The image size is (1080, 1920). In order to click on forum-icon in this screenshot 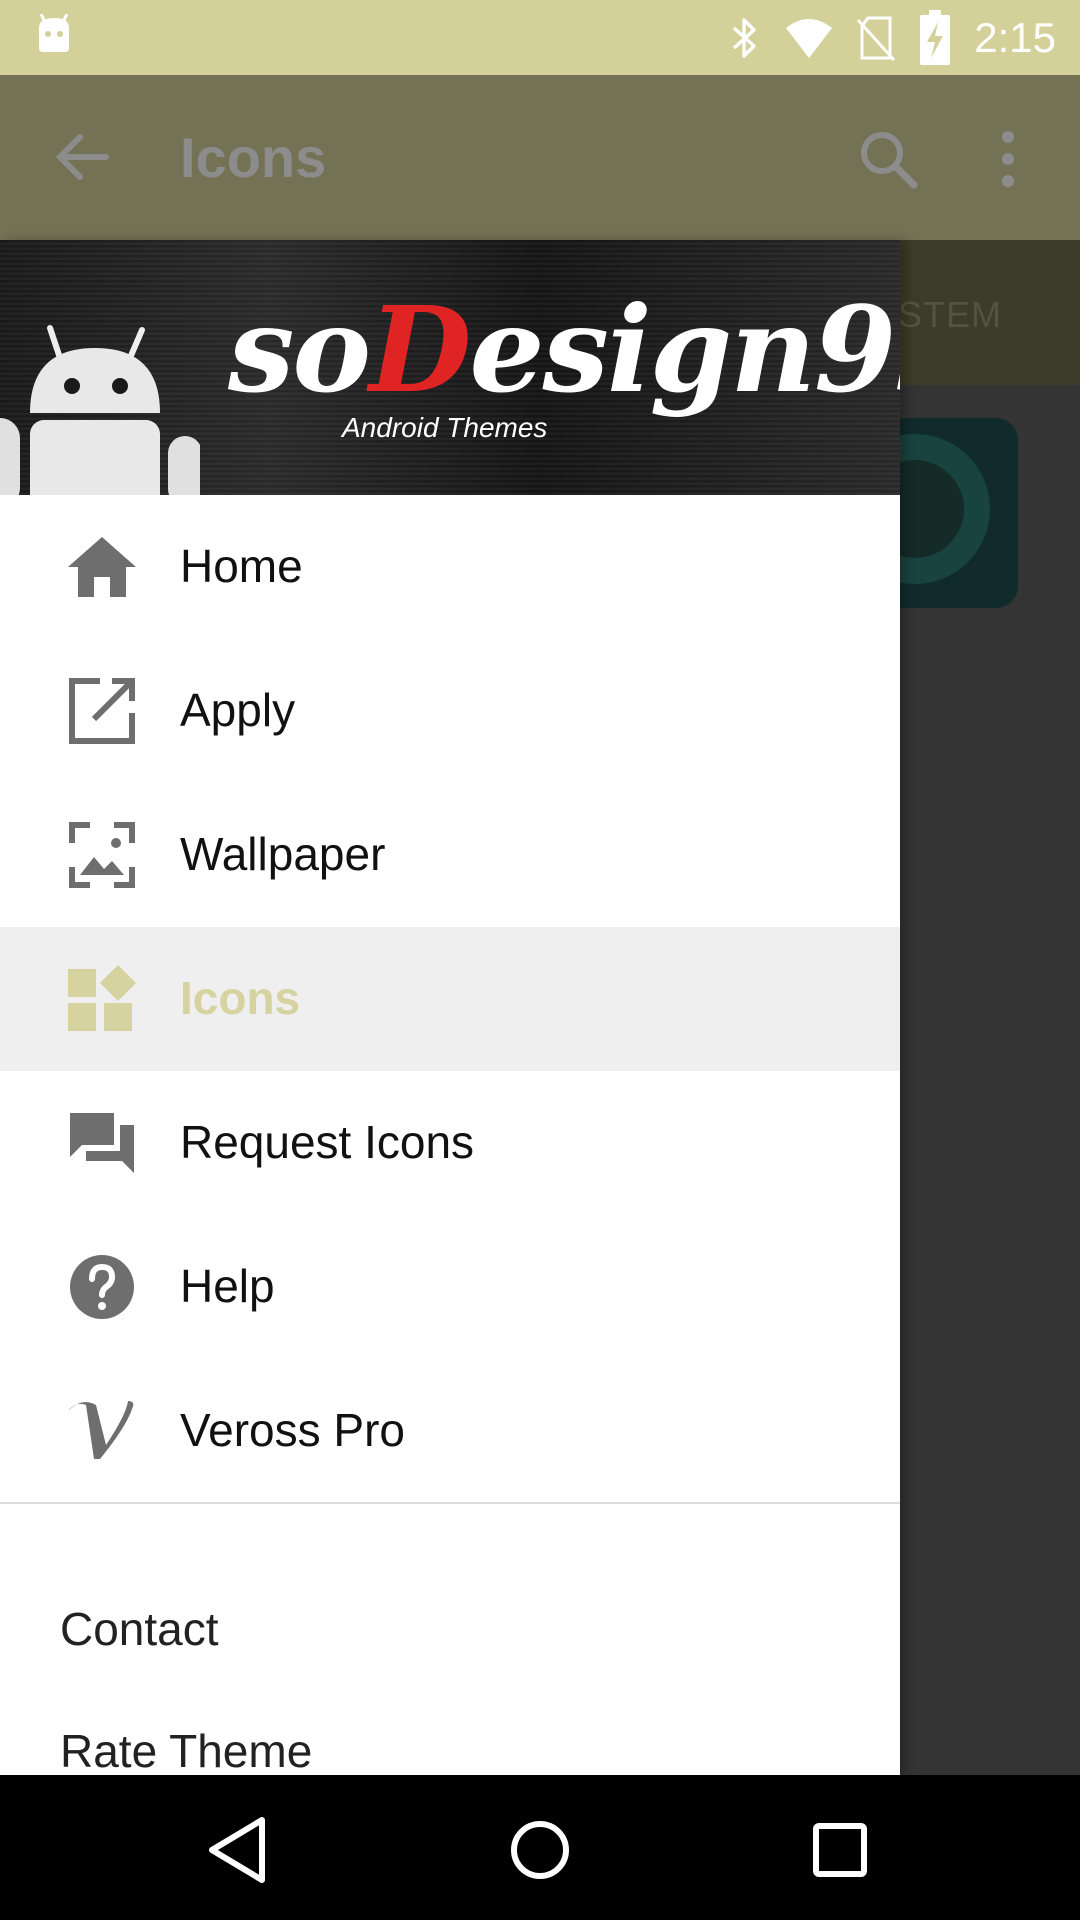, I will do `click(102, 1143)`.